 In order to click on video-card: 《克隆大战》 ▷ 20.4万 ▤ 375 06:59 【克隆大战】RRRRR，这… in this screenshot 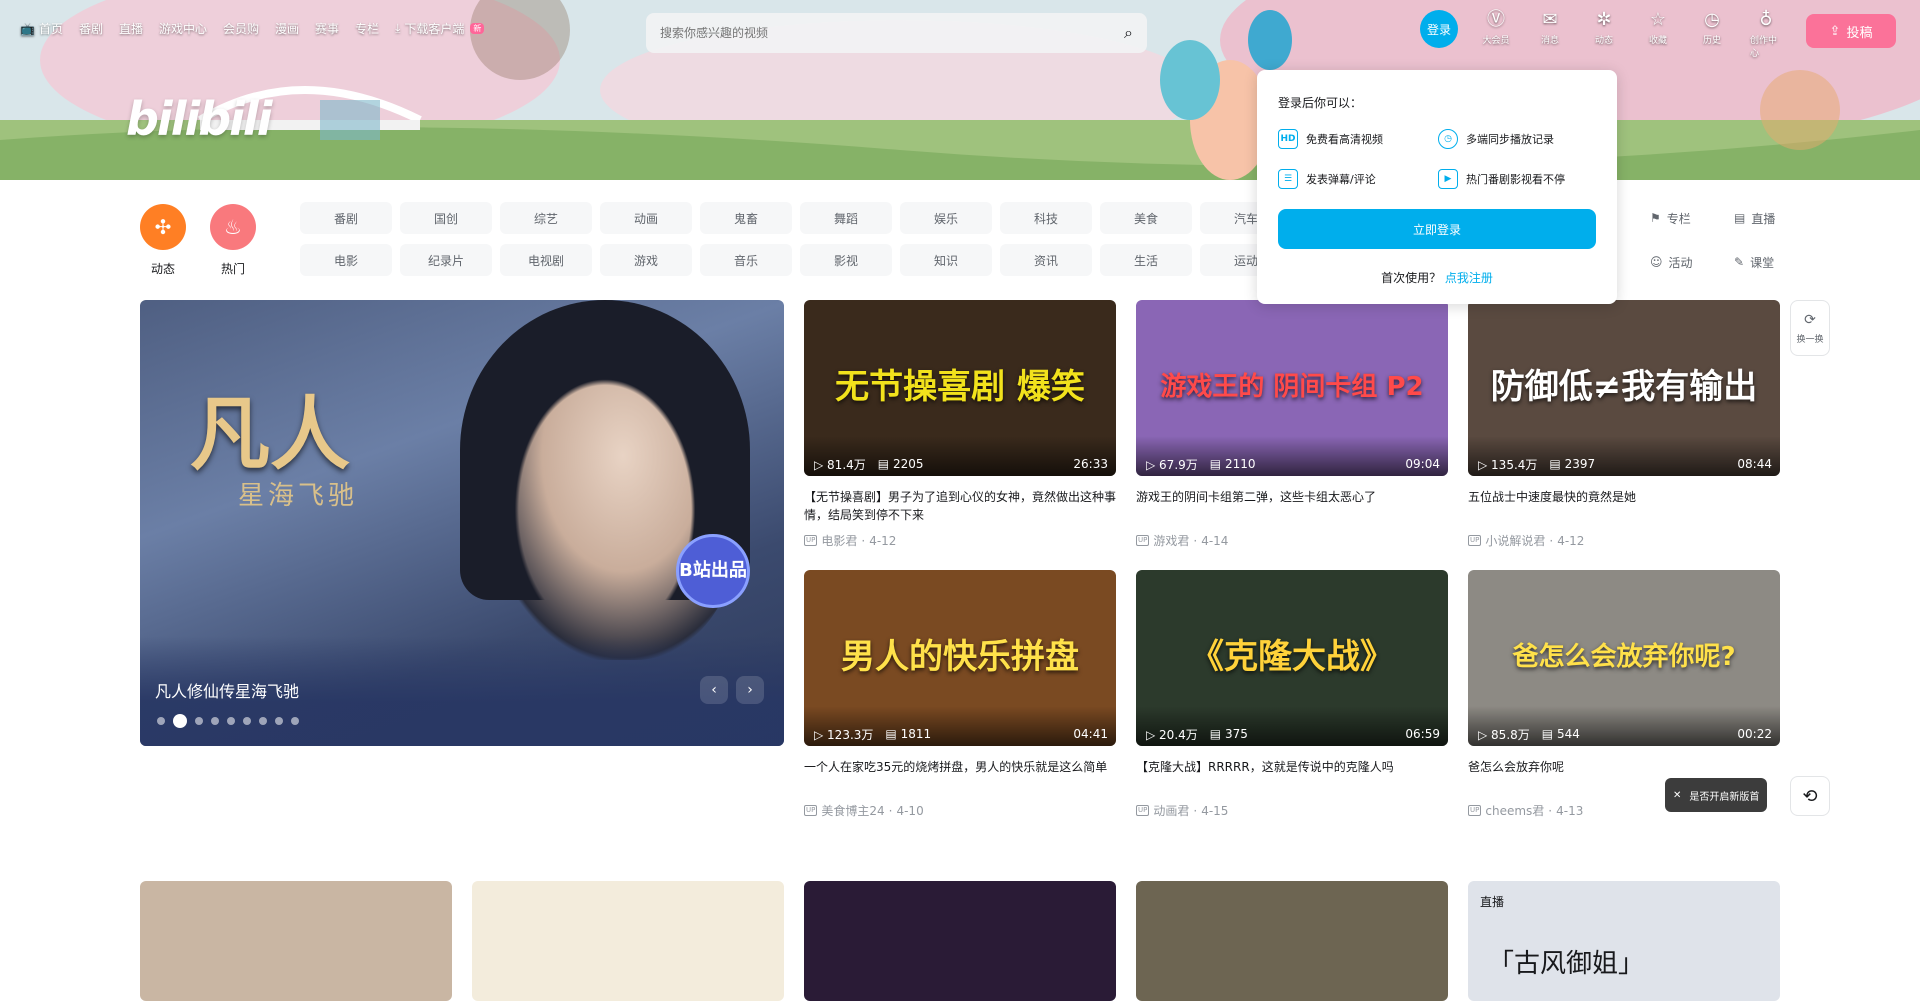, I will do `click(1292, 694)`.